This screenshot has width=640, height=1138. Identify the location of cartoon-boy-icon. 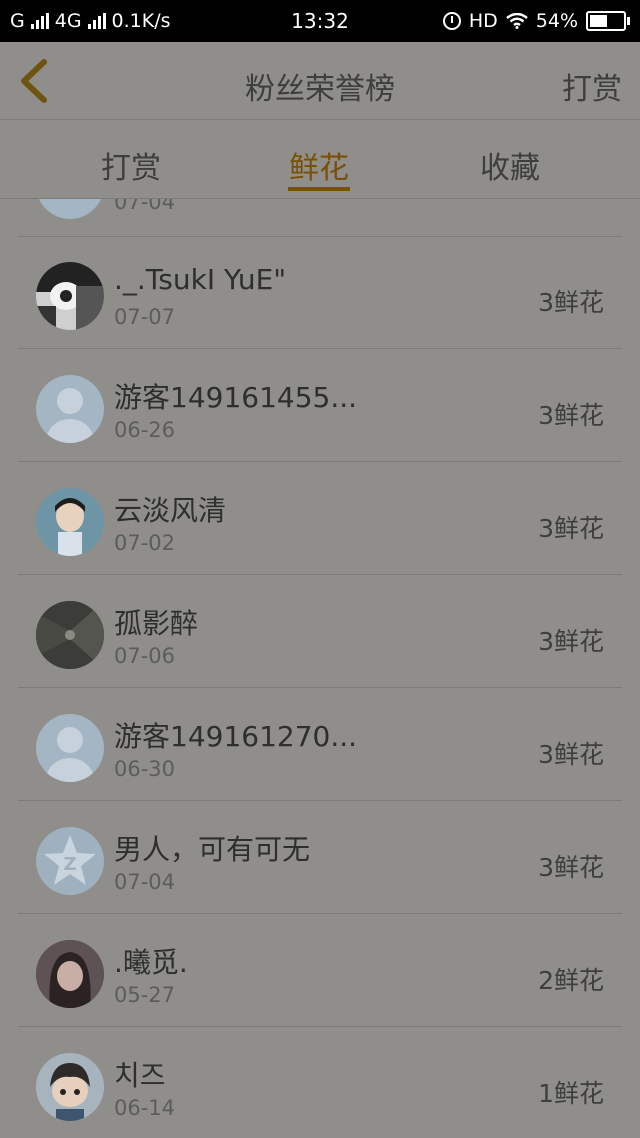
(70, 1087).